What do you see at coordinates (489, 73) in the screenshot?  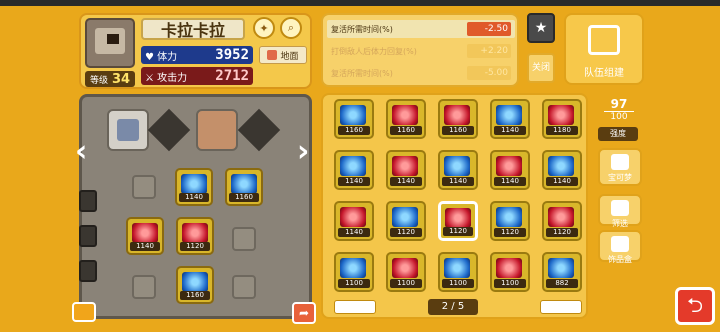 I see `skill-value: -5.00` at bounding box center [489, 73].